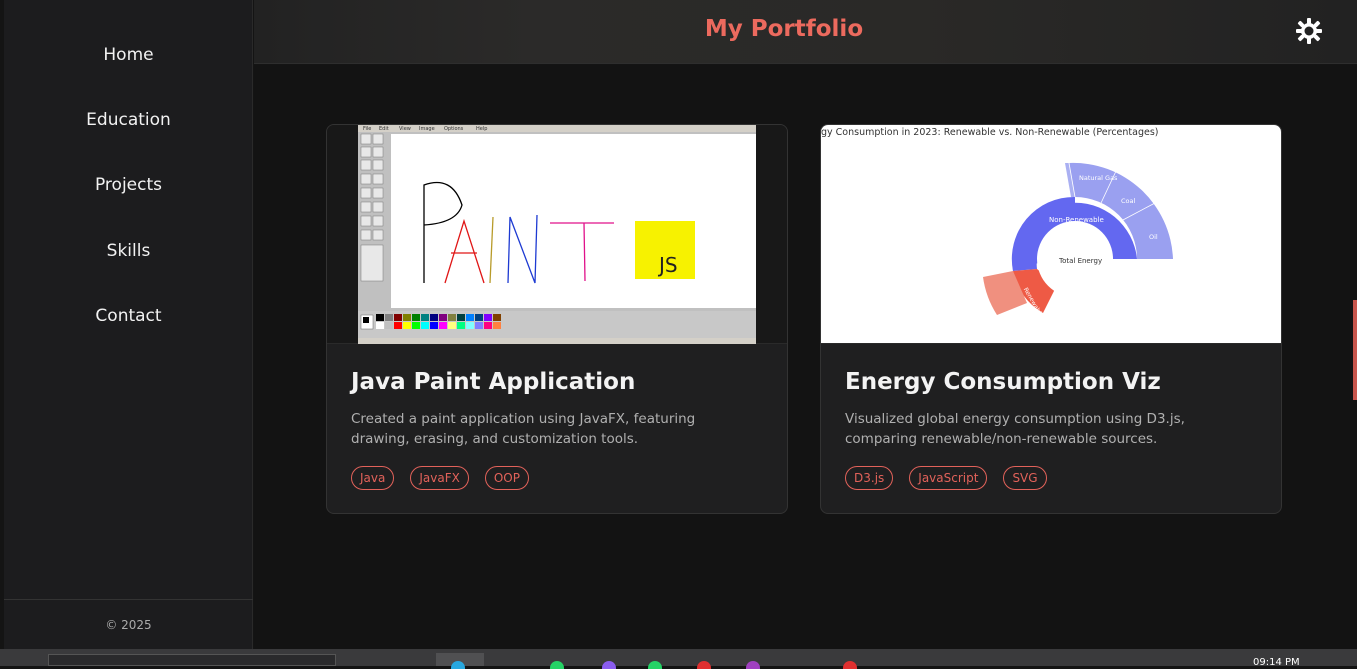 Image resolution: width=1357 pixels, height=669 pixels. I want to click on tag-javascript: JavaScript, so click(948, 478).